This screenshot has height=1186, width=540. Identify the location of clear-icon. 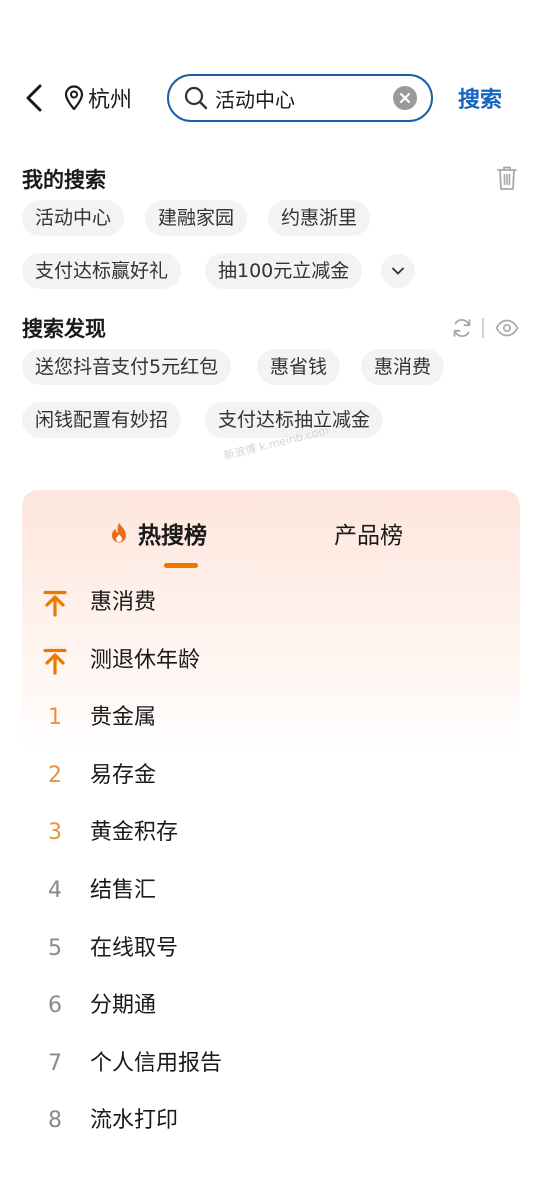
(405, 98).